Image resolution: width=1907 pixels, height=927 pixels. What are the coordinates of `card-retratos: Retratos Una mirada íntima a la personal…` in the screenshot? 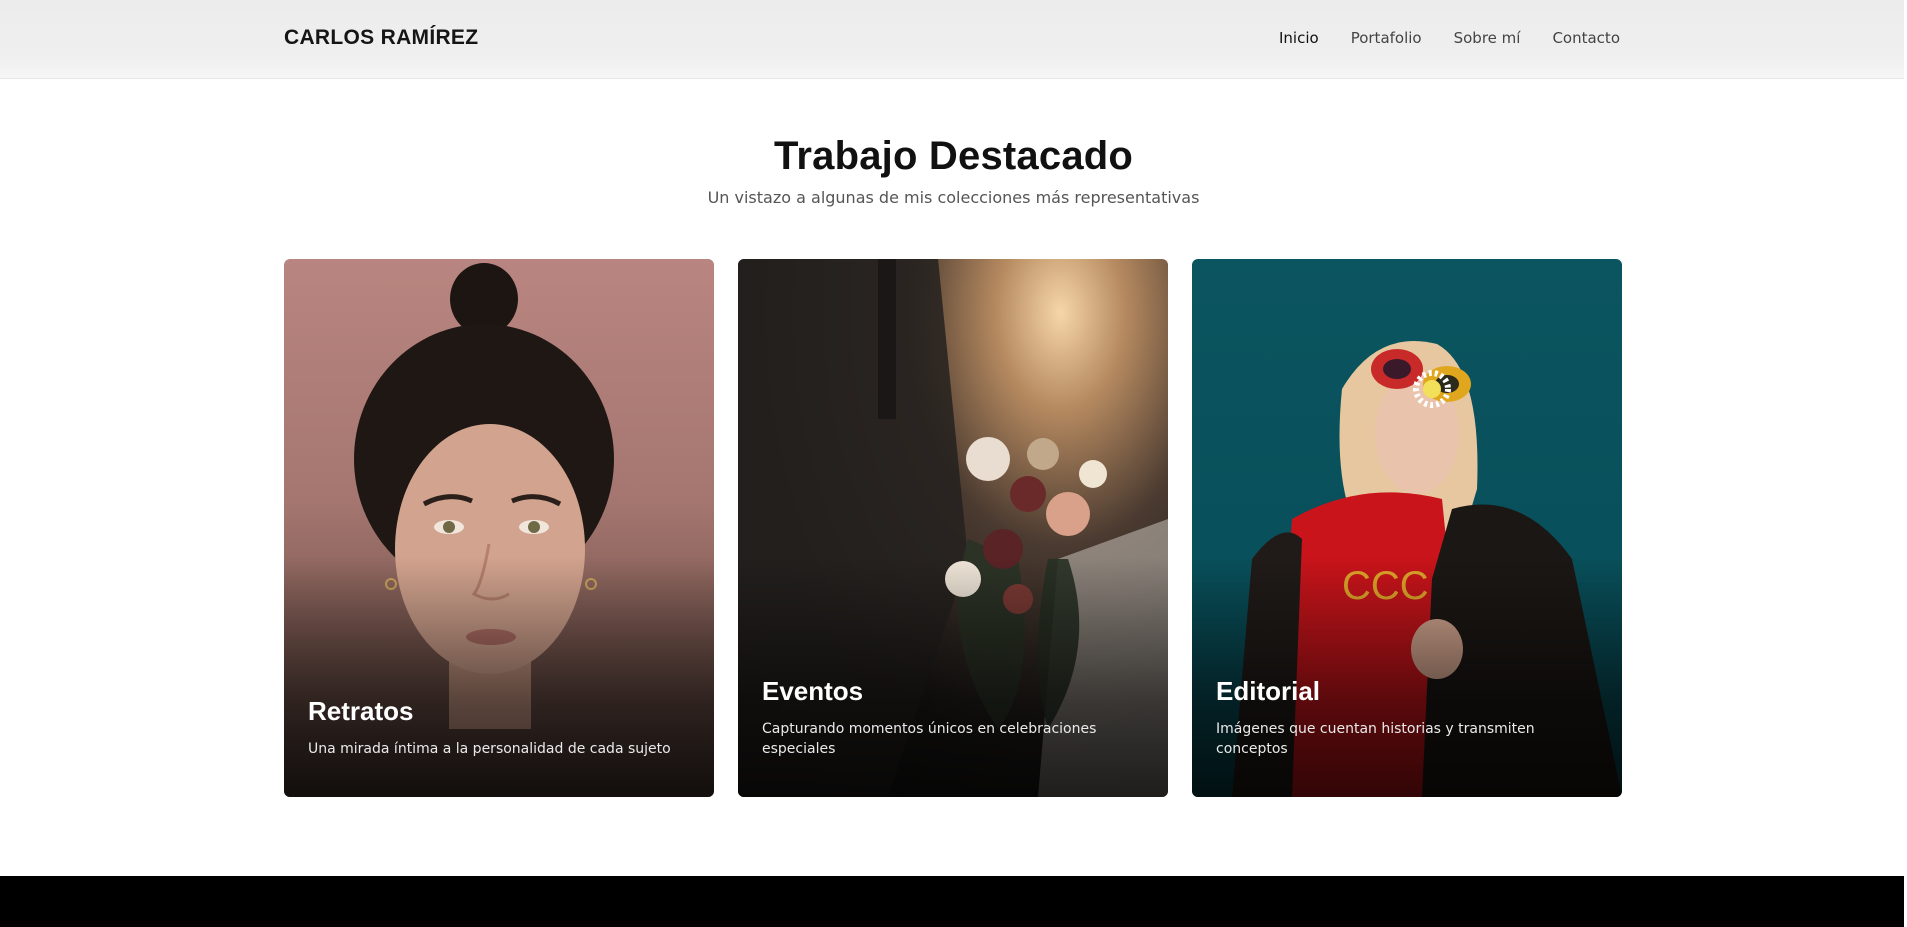 It's located at (499, 528).